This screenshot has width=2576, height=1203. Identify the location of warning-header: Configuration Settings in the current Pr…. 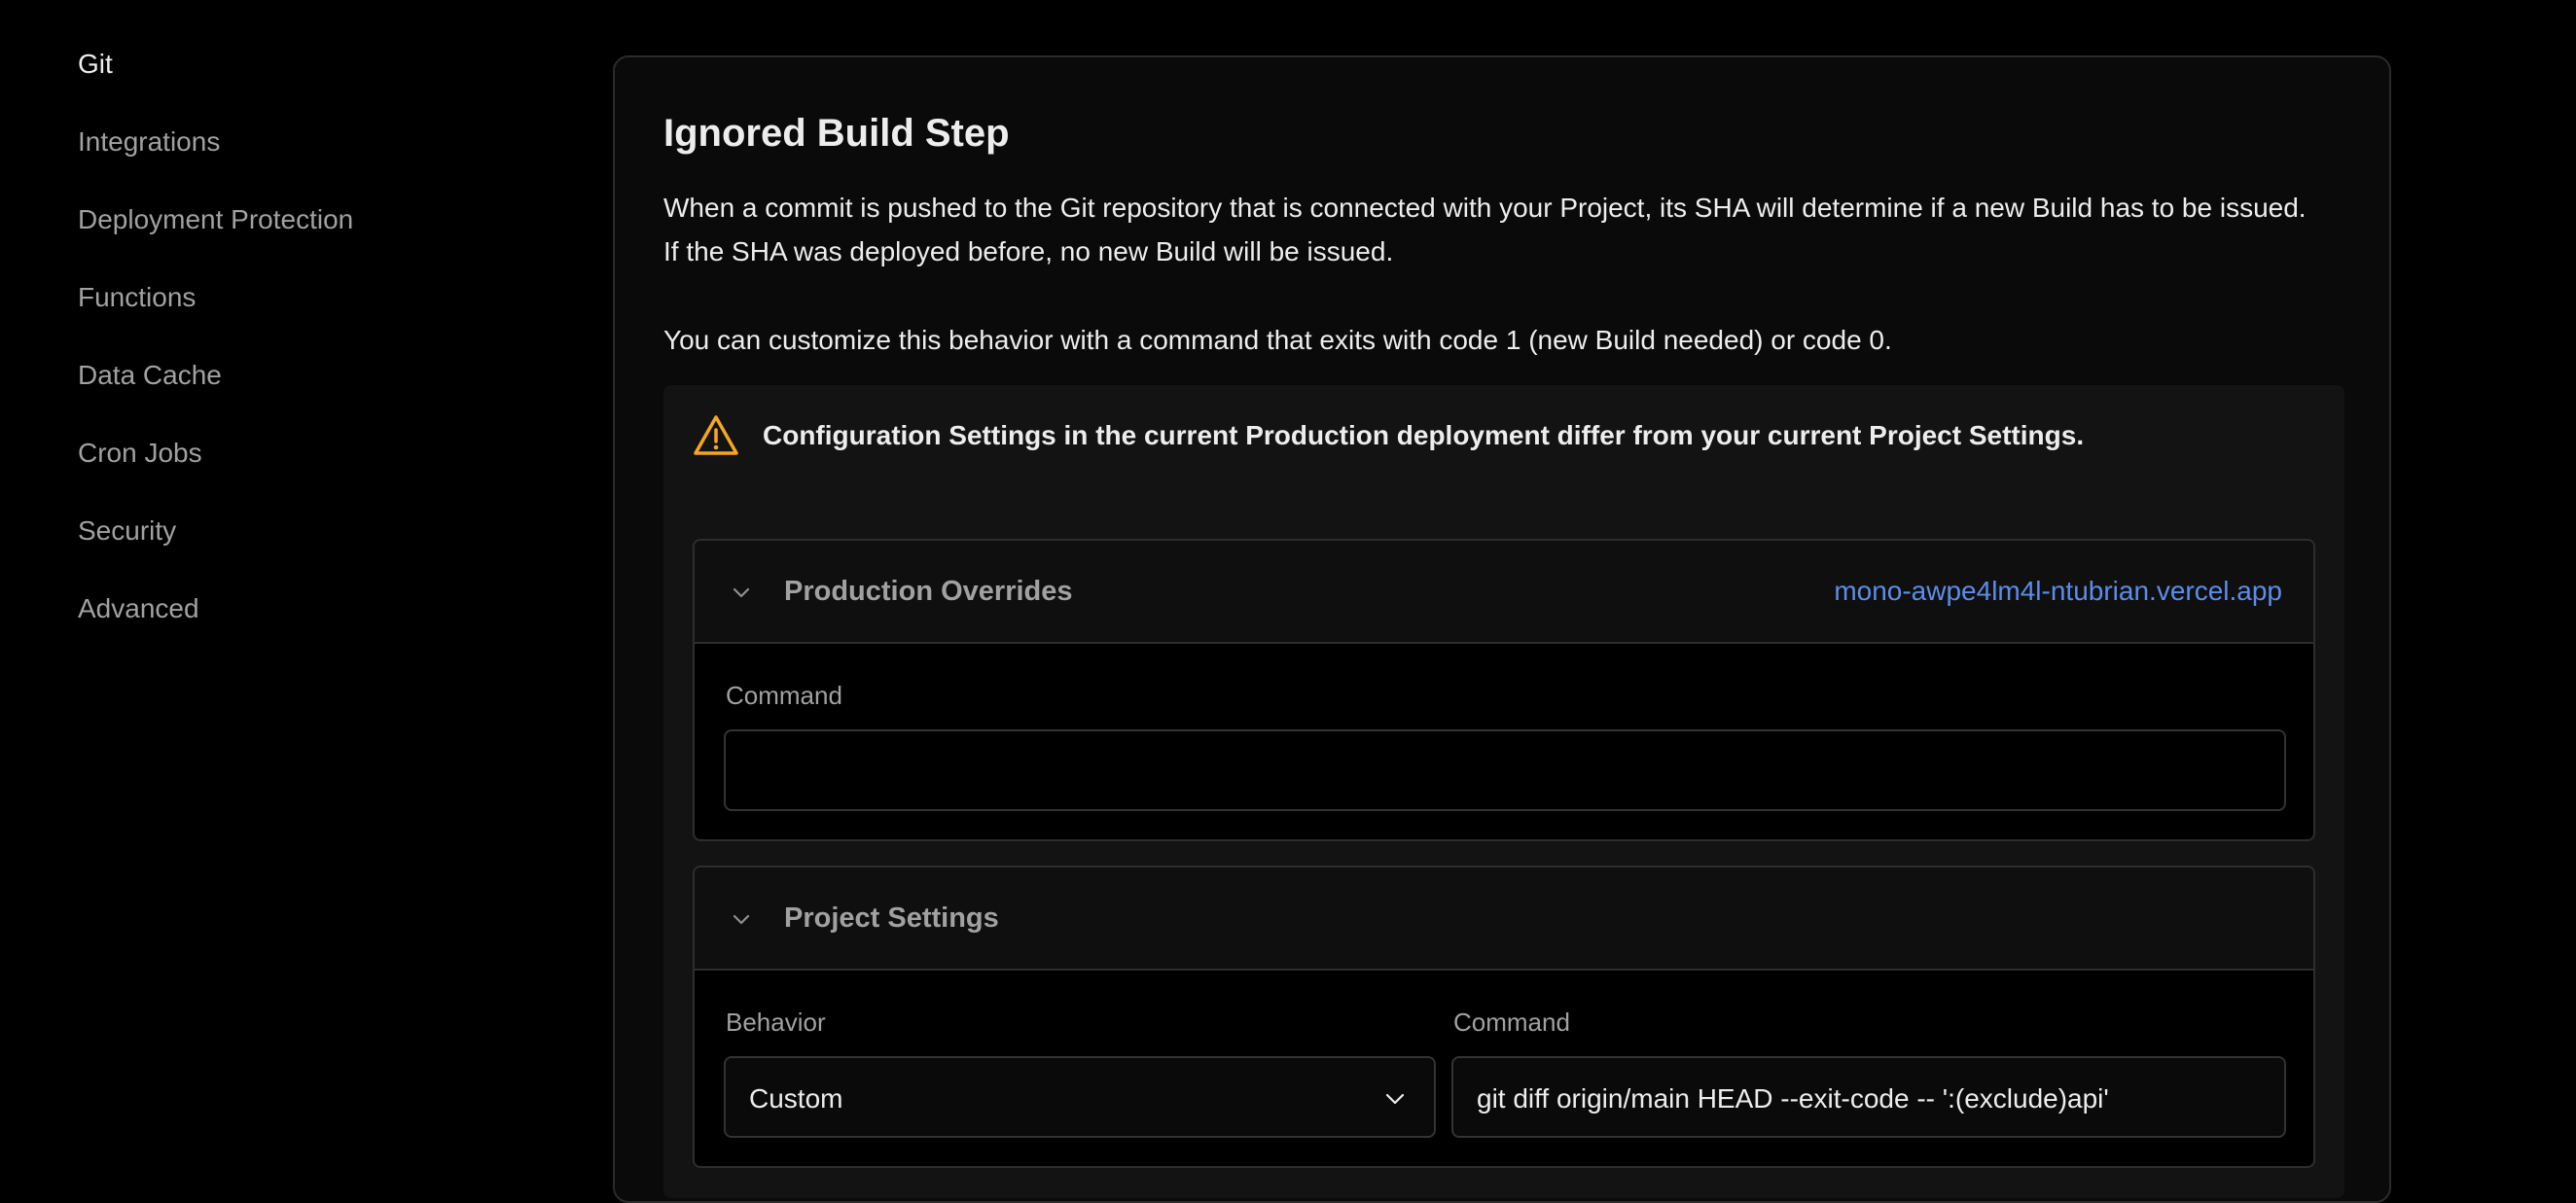
(1388, 436).